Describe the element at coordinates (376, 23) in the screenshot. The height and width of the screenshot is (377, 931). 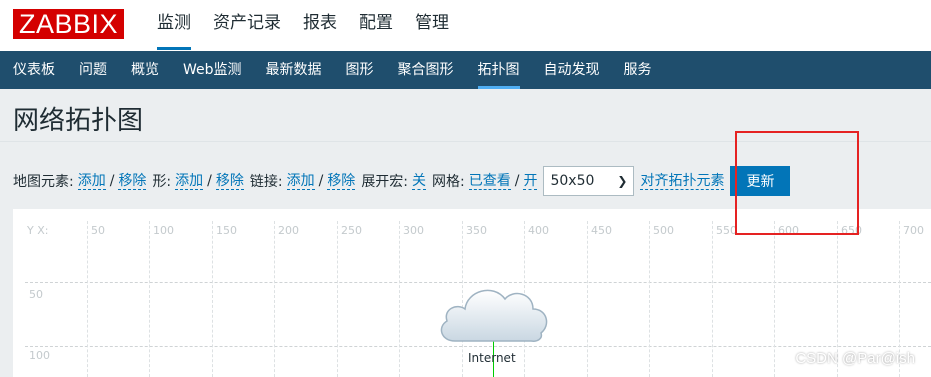
I see `top-nav-configuration: 配置` at that location.